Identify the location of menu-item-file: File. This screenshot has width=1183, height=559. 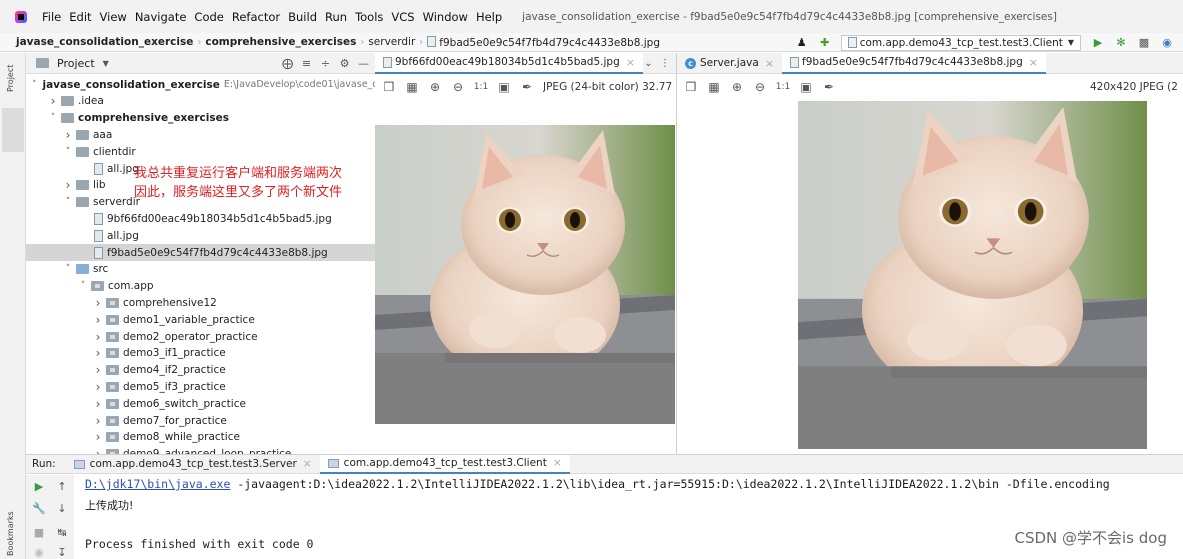
(51, 17).